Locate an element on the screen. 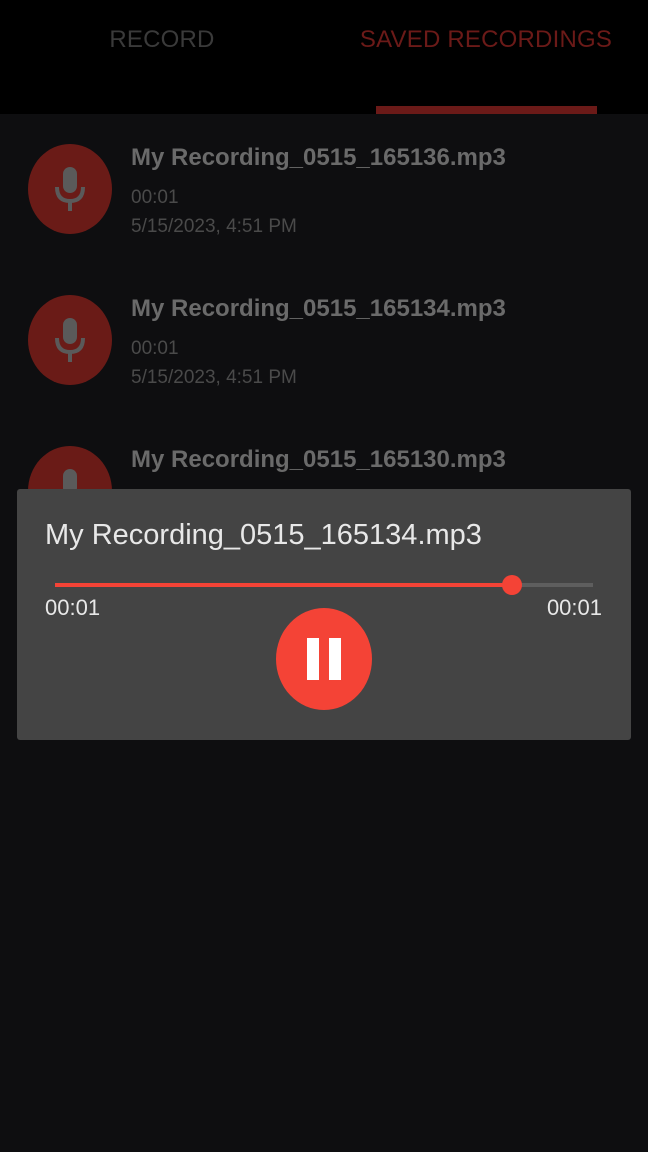 This screenshot has width=648, height=1152. tab-bar: RECORD SAVED RECORDINGS is located at coordinates (324, 57).